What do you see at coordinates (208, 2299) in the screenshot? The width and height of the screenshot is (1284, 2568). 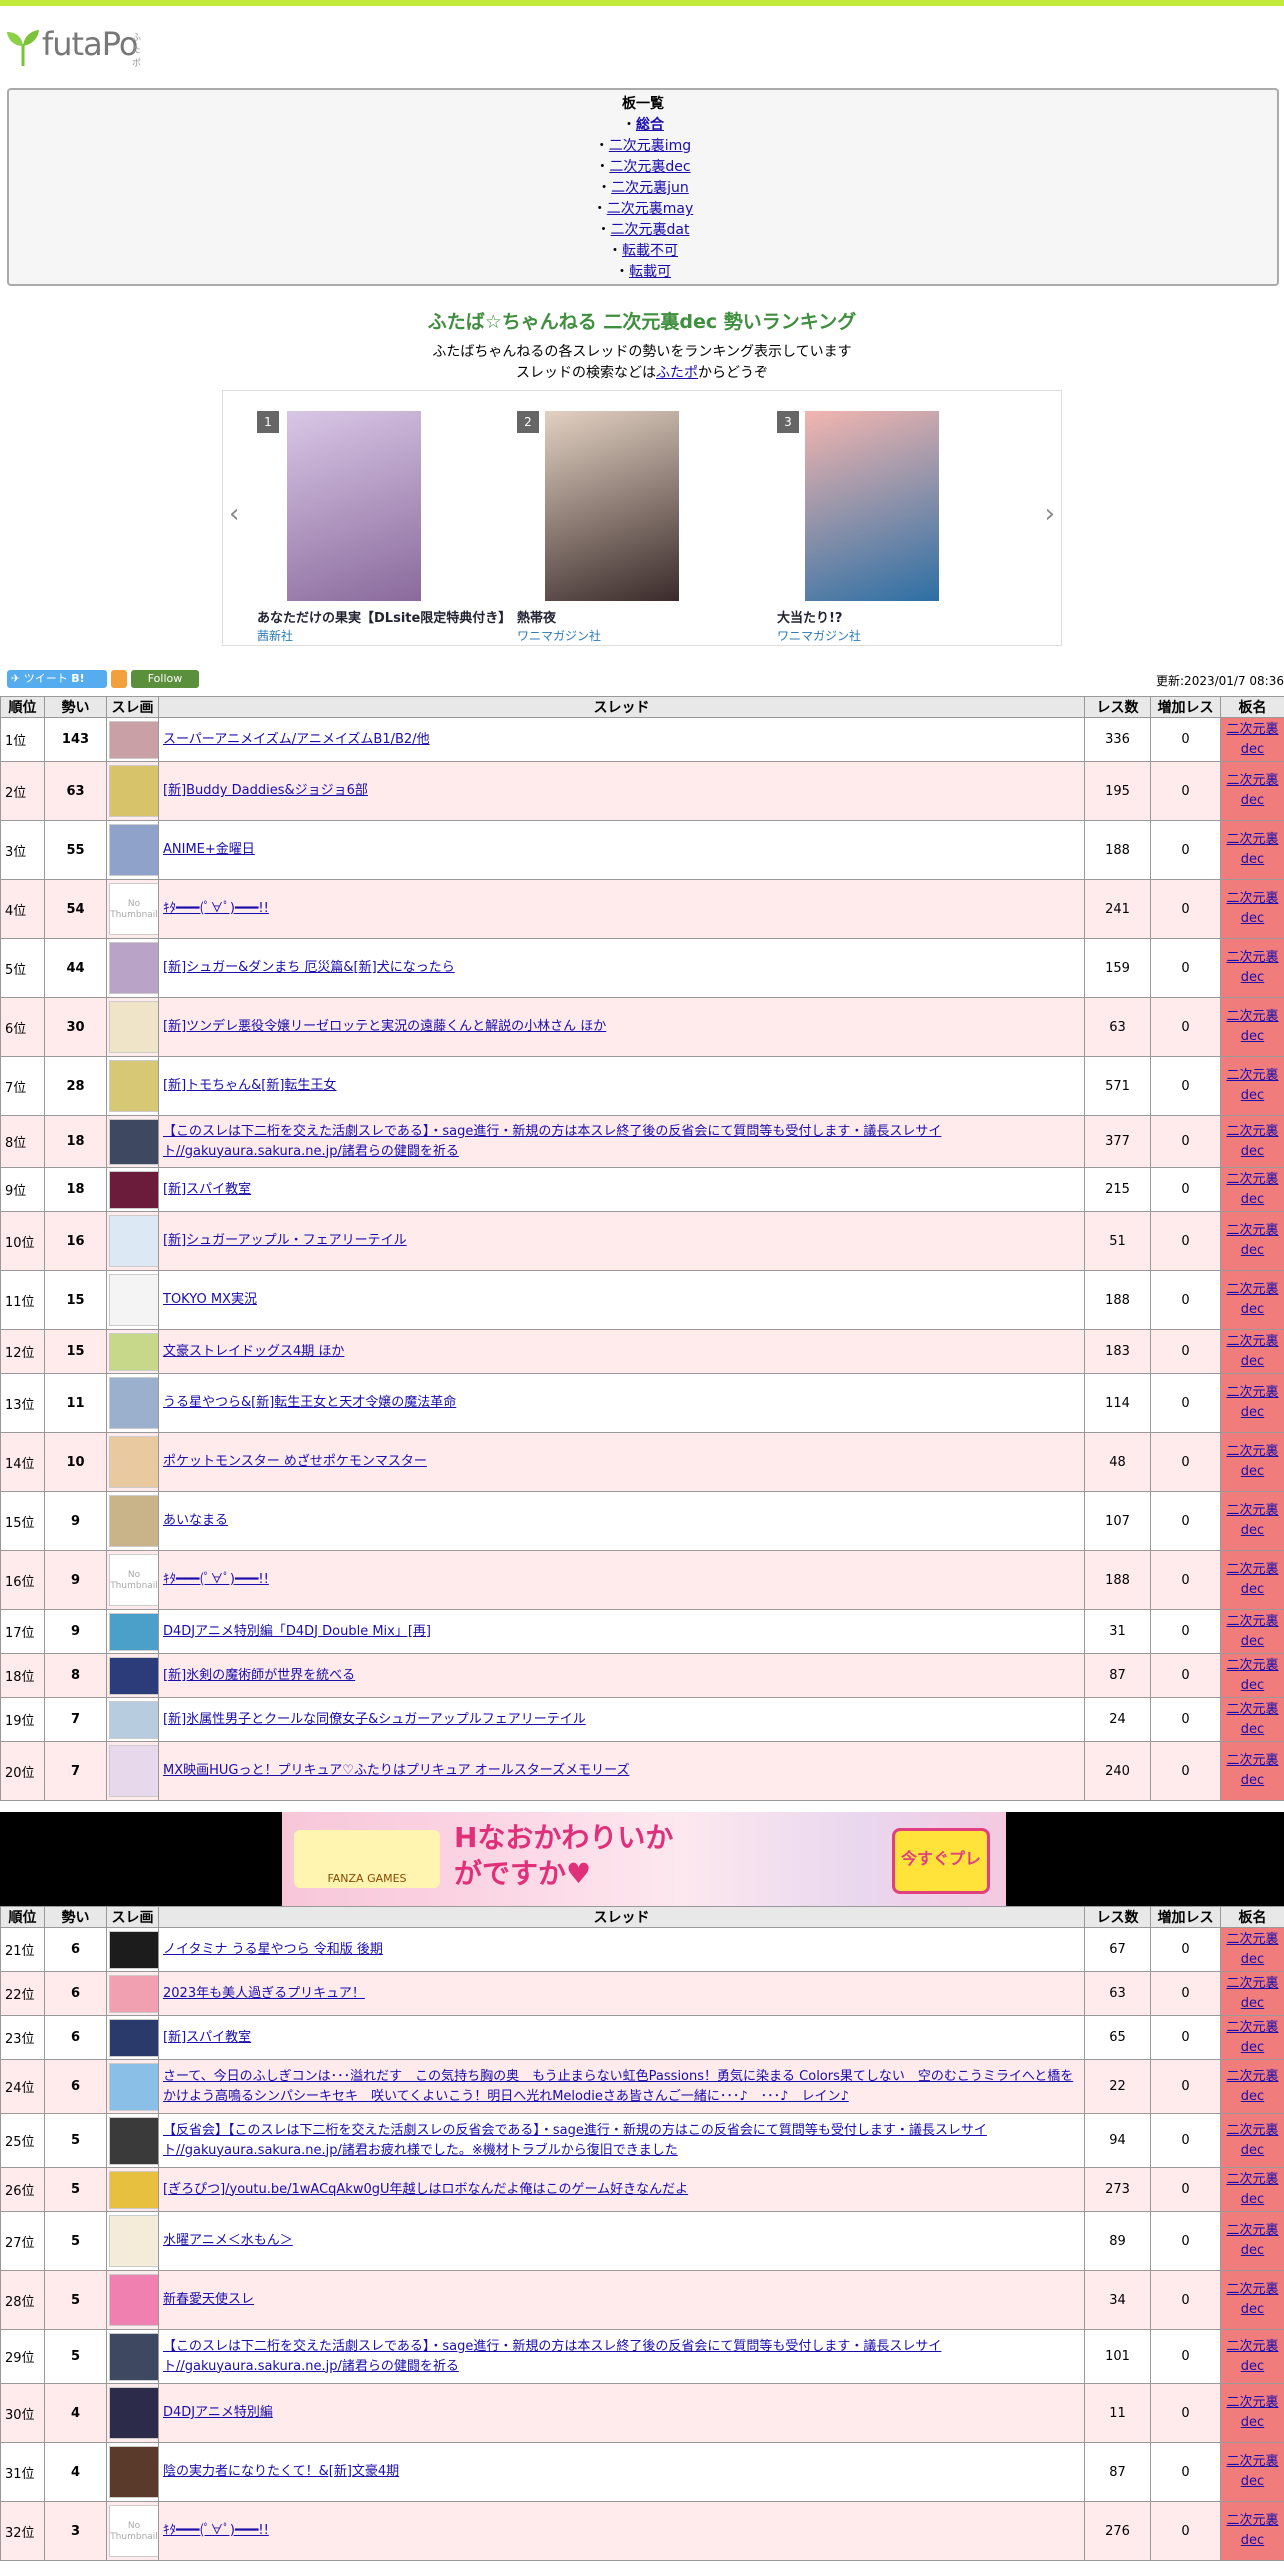 I see `thread-link: 新春愛天使スレ` at bounding box center [208, 2299].